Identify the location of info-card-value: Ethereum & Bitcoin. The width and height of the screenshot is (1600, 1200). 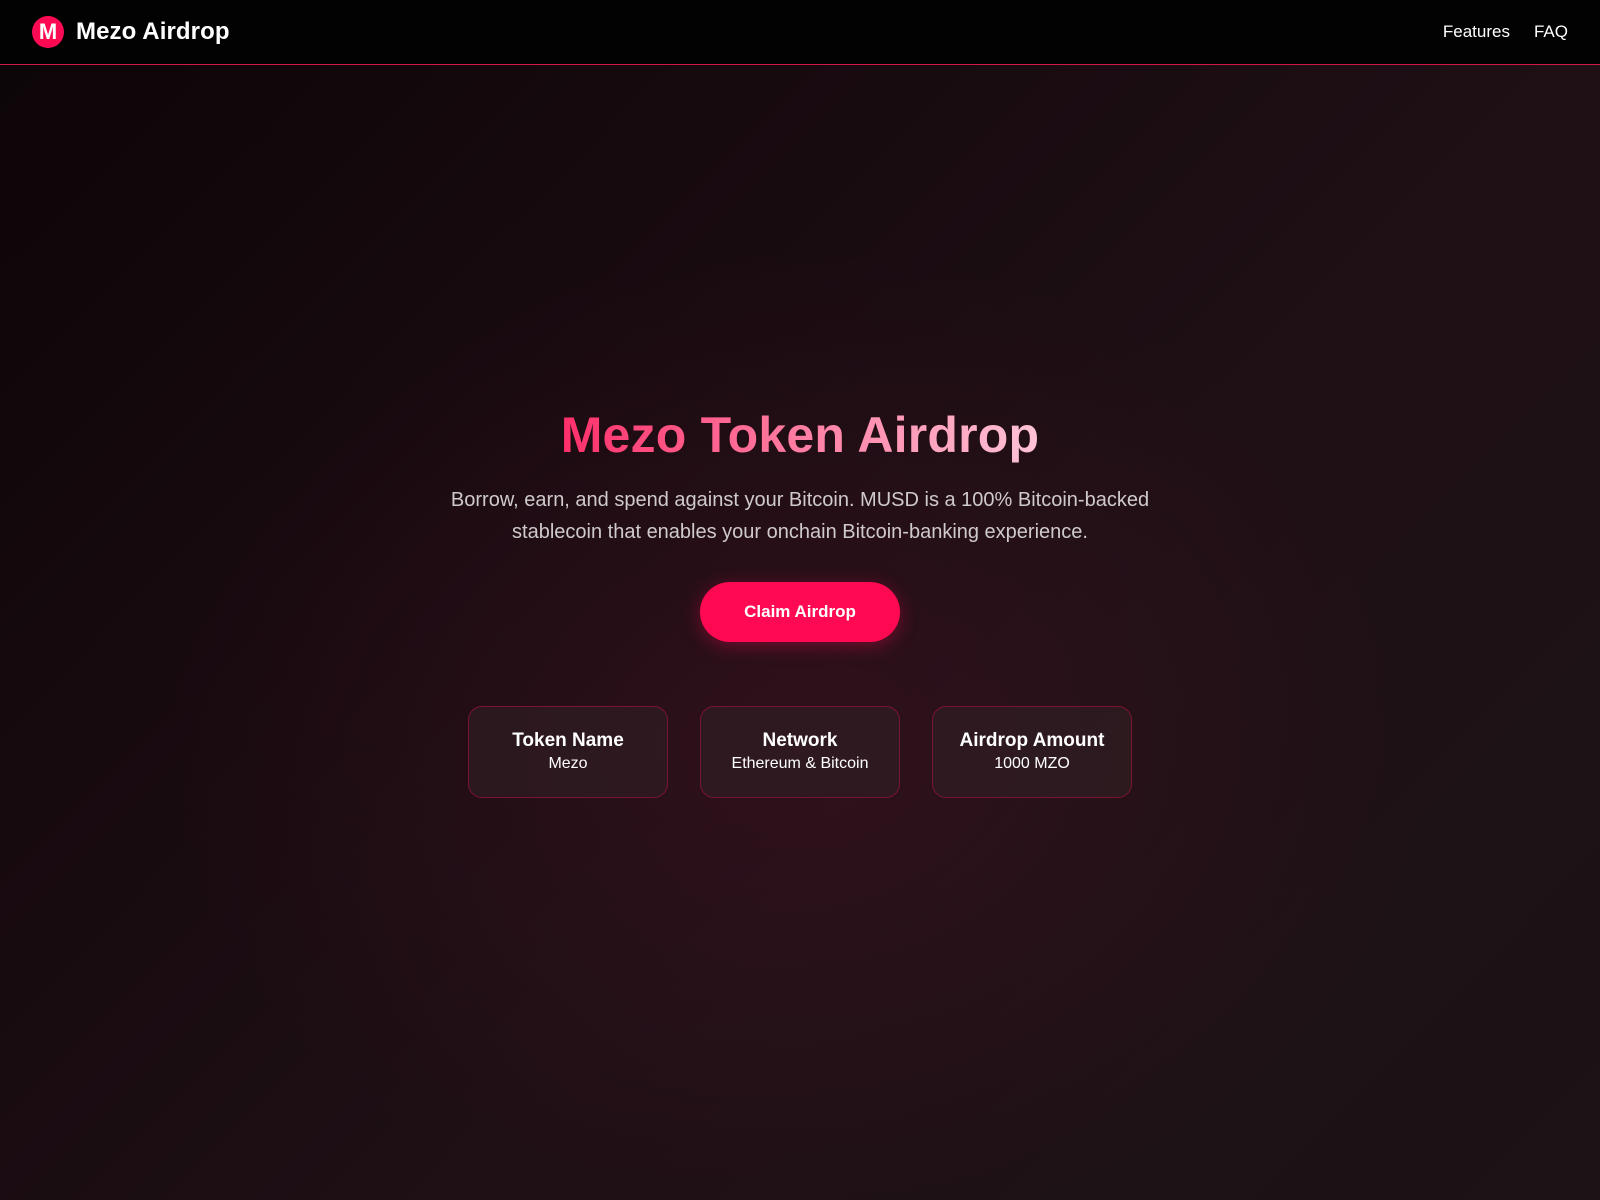
(800, 763).